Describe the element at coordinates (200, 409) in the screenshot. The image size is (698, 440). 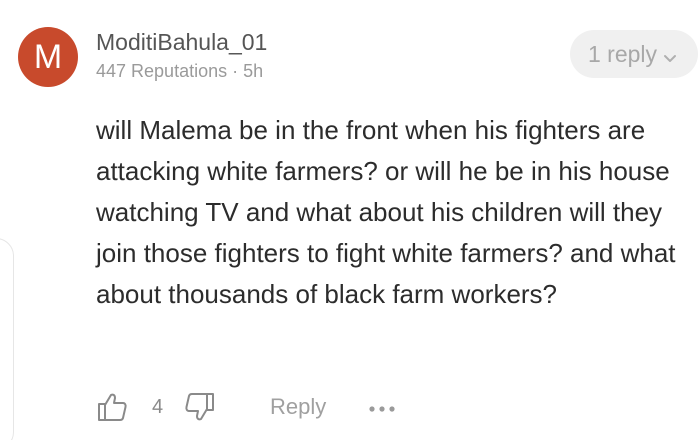
I see `thumbs-down-icon` at that location.